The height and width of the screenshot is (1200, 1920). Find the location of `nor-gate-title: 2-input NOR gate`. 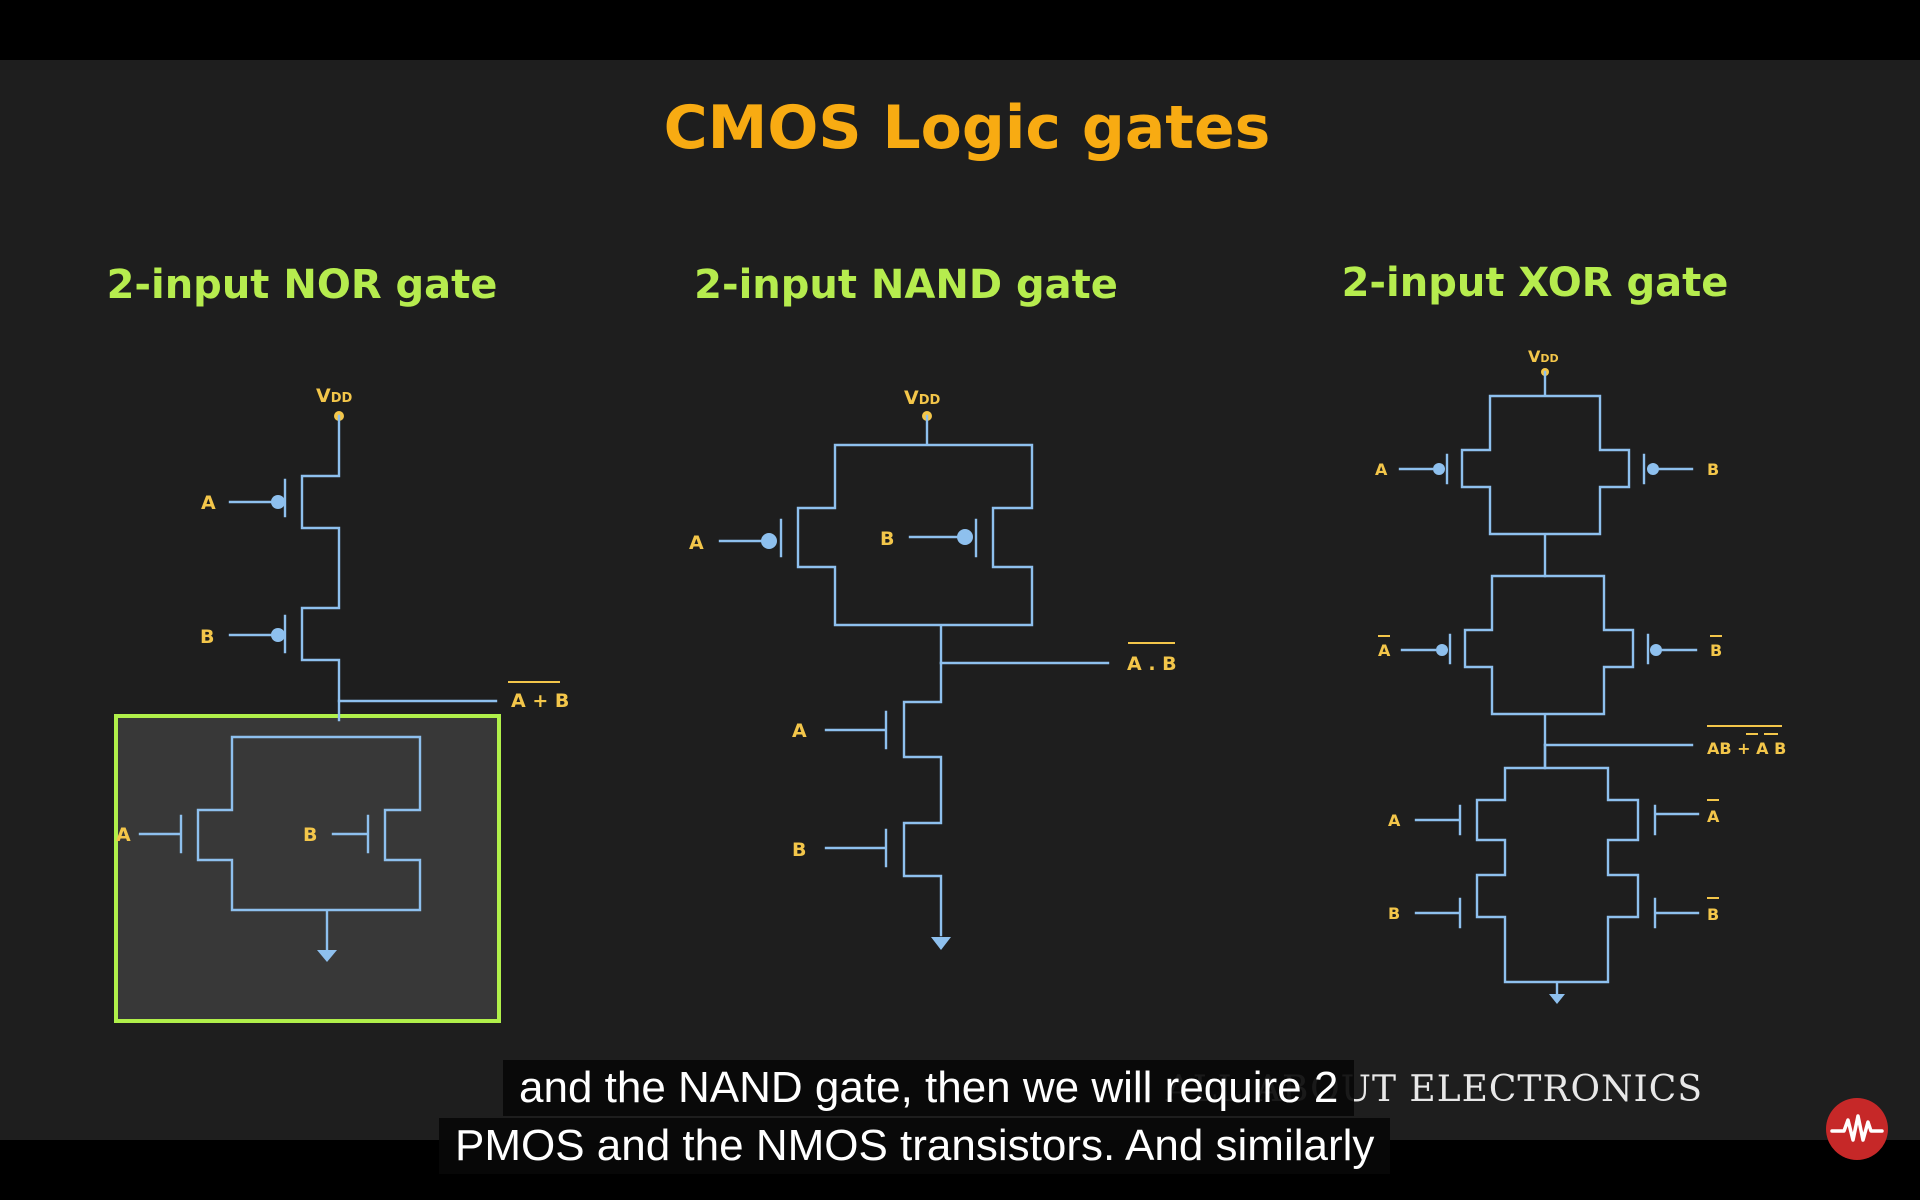

nor-gate-title: 2-input NOR gate is located at coordinates (302, 285).